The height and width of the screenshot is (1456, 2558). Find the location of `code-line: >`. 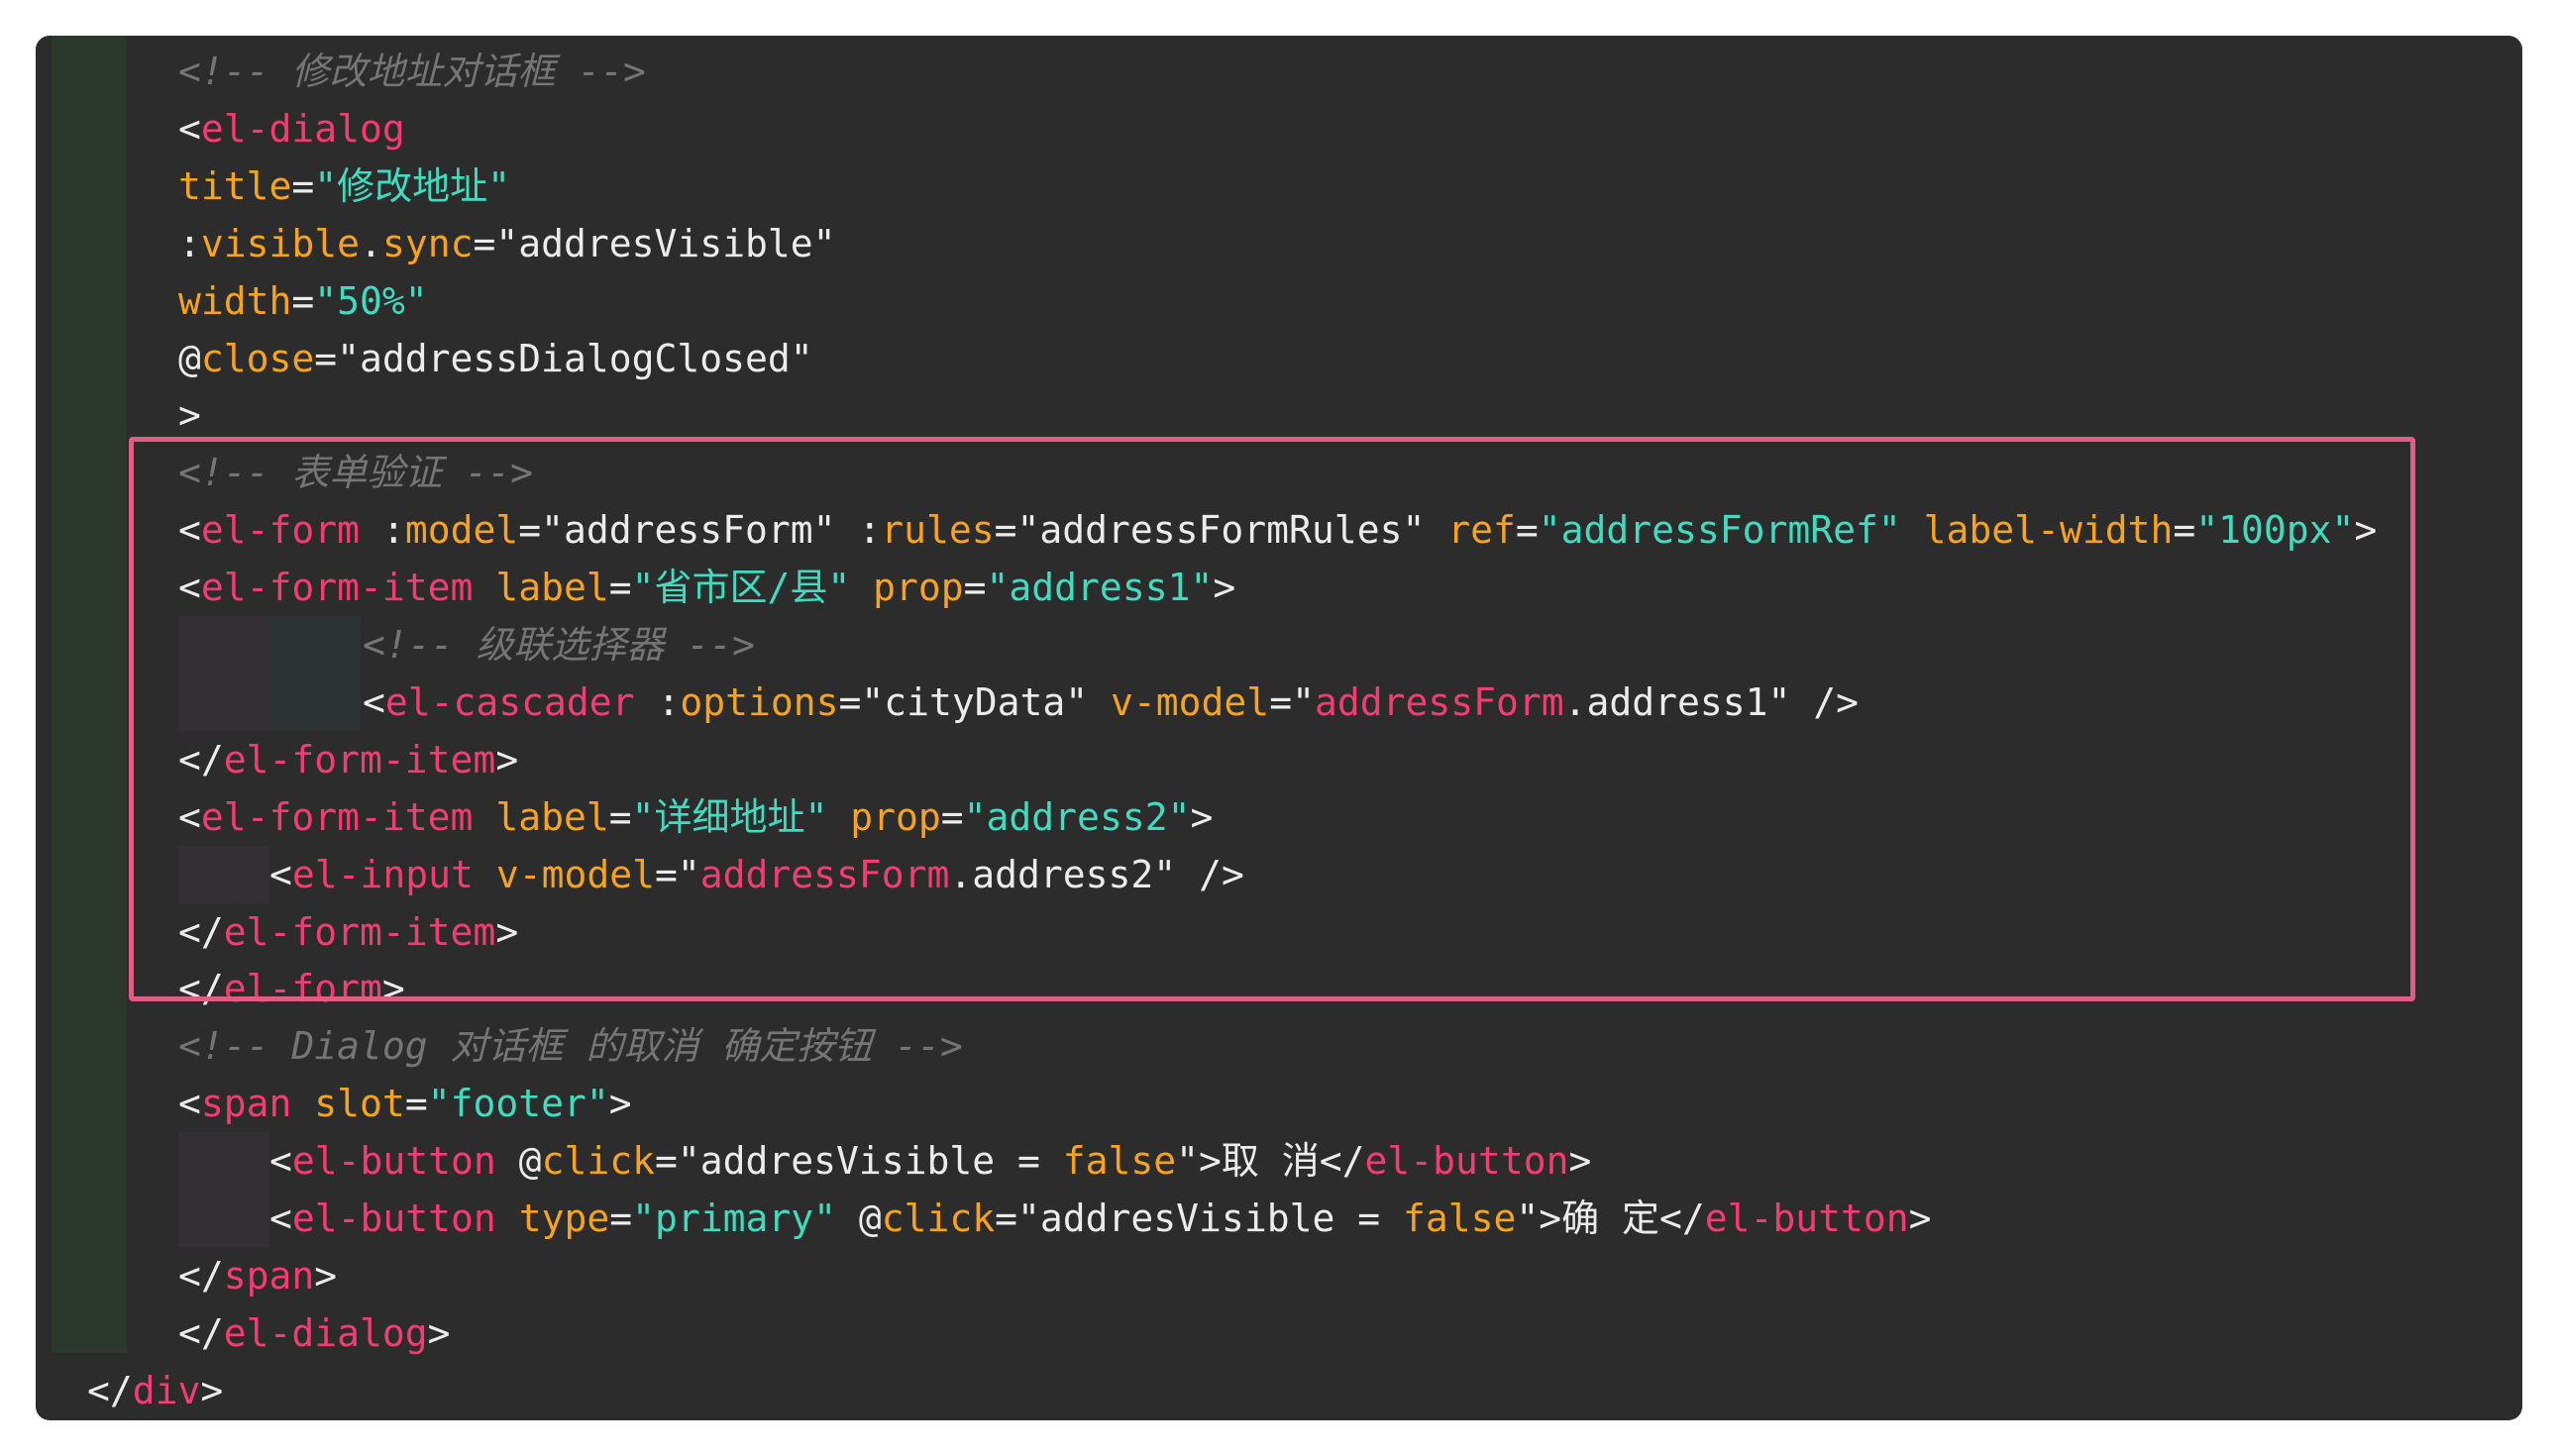

code-line: > is located at coordinates (190, 415).